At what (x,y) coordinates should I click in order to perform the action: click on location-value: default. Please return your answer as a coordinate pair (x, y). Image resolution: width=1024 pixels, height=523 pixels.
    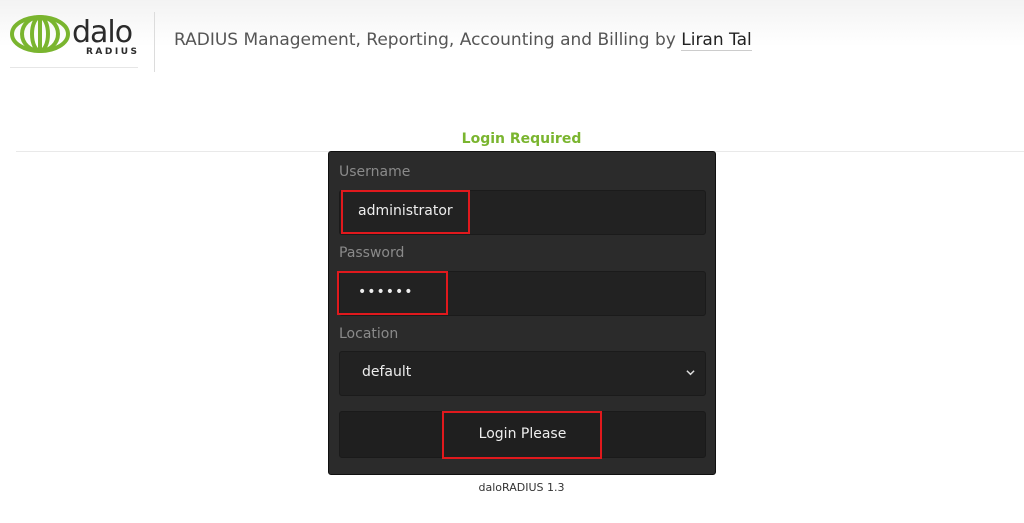
    Looking at the image, I should click on (387, 372).